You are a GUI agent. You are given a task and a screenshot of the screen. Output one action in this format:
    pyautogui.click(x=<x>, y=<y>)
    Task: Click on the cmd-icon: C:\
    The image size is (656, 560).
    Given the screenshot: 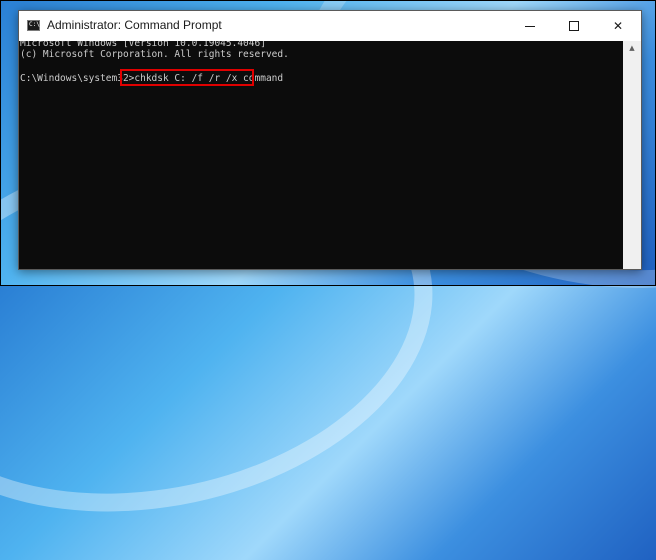 What is the action you would take?
    pyautogui.click(x=33, y=25)
    